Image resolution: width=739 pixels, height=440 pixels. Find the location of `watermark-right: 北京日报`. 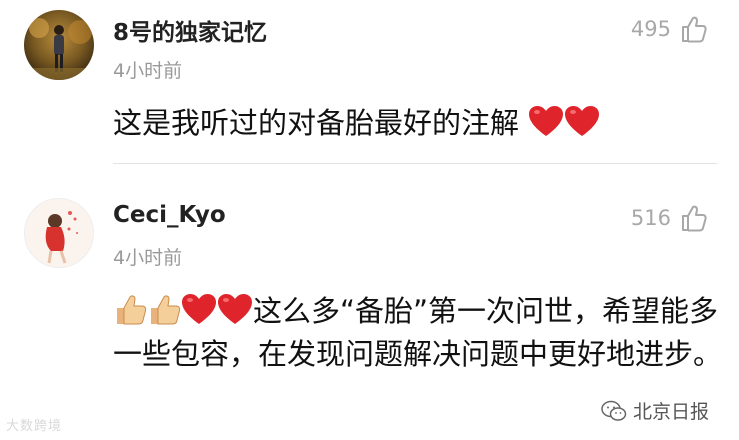

watermark-right: 北京日报 is located at coordinates (655, 410).